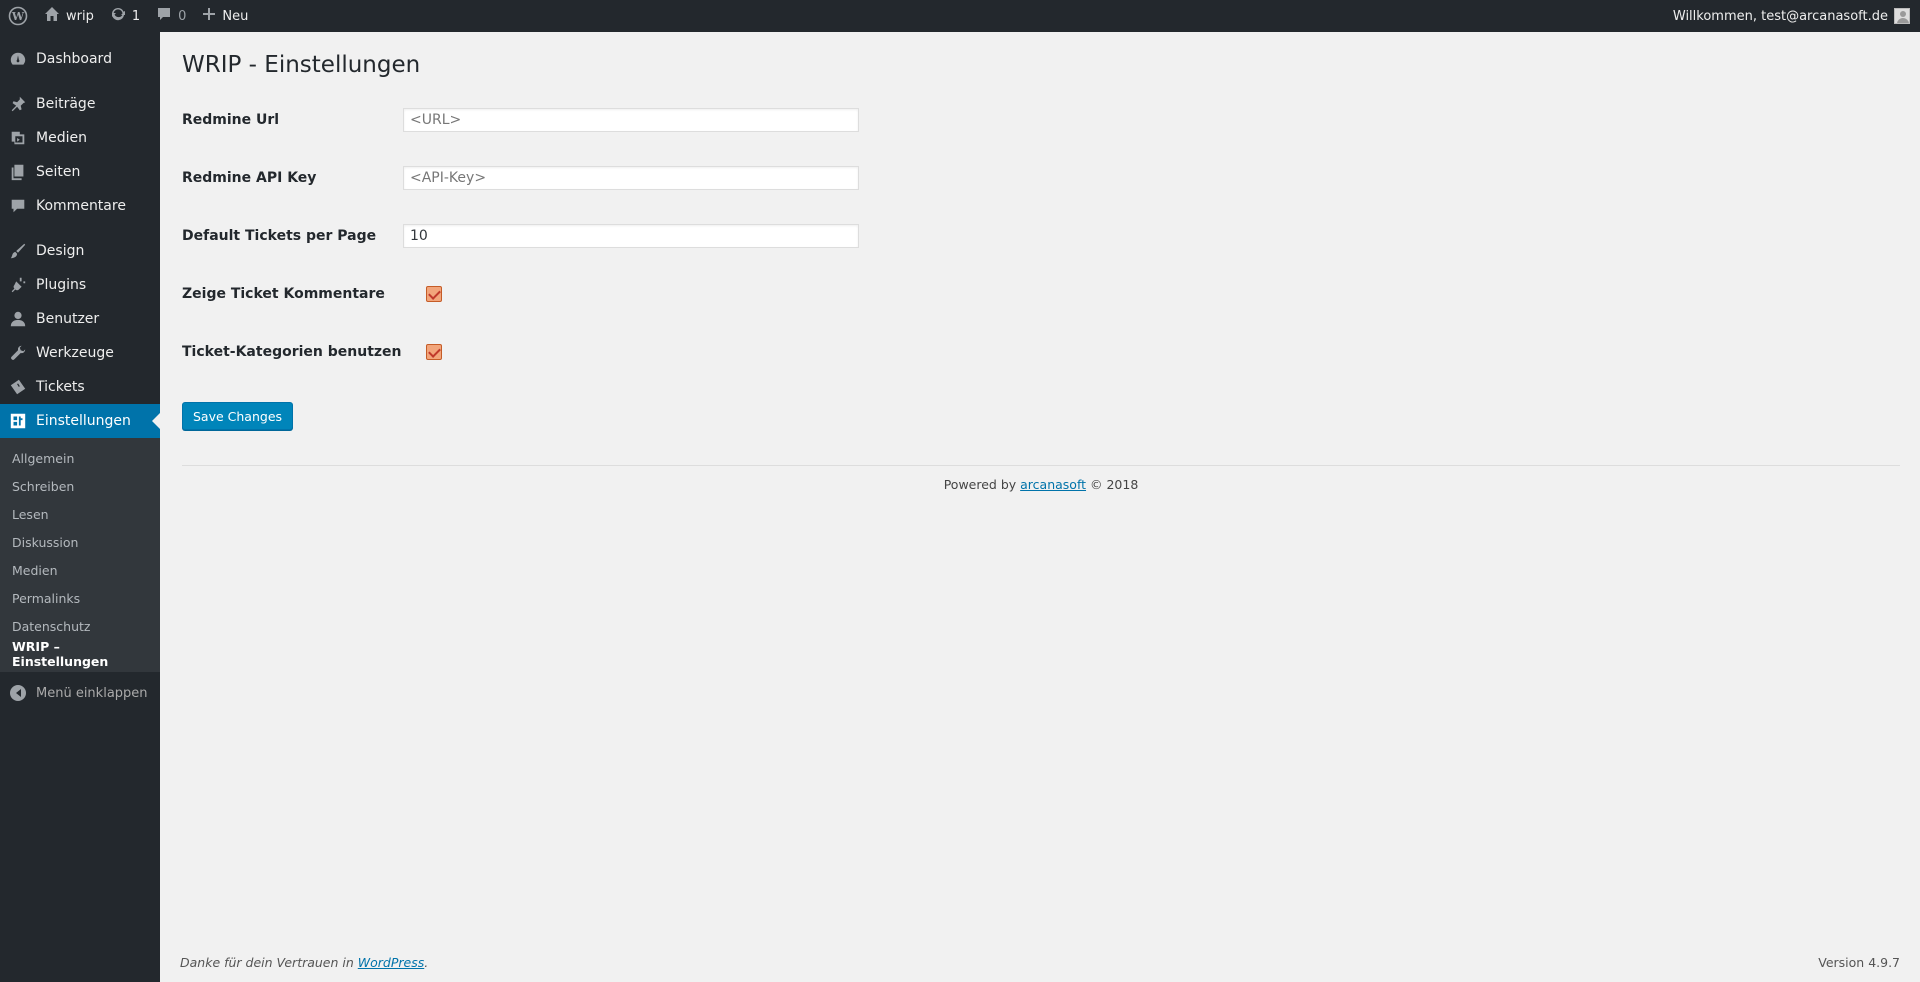 This screenshot has height=982, width=1920. I want to click on submenu-item-privacy: Datenschutz, so click(80, 626).